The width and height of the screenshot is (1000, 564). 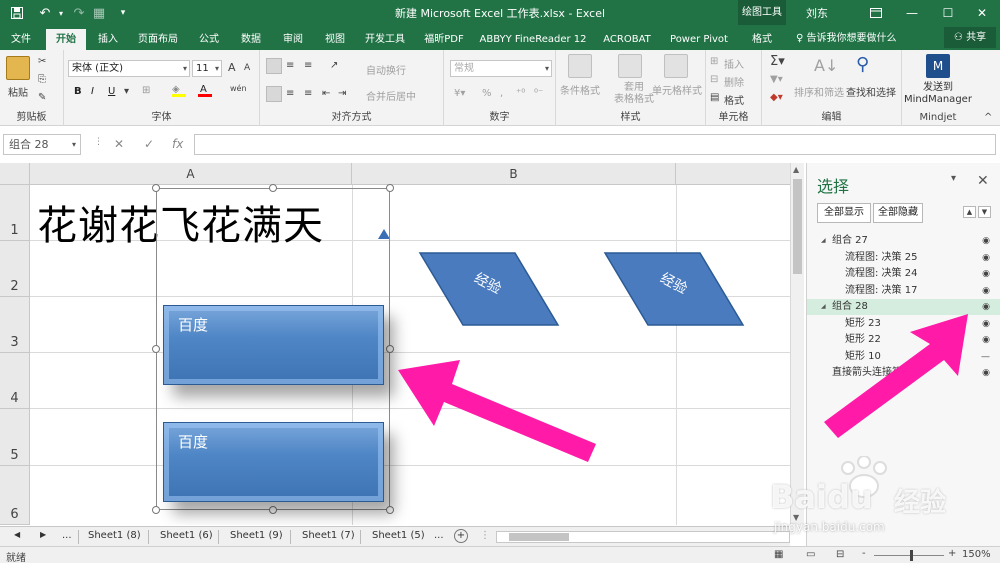 What do you see at coordinates (864, 553) in the screenshot?
I see `zoom-out-button: -` at bounding box center [864, 553].